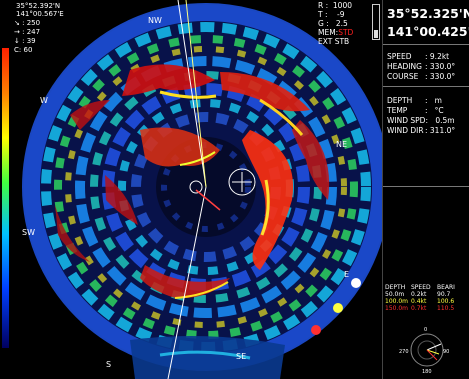 The image size is (469, 379). Describe the element at coordinates (428, 13) in the screenshot. I see `own-ship-latitude: 35°52.325'N` at that location.